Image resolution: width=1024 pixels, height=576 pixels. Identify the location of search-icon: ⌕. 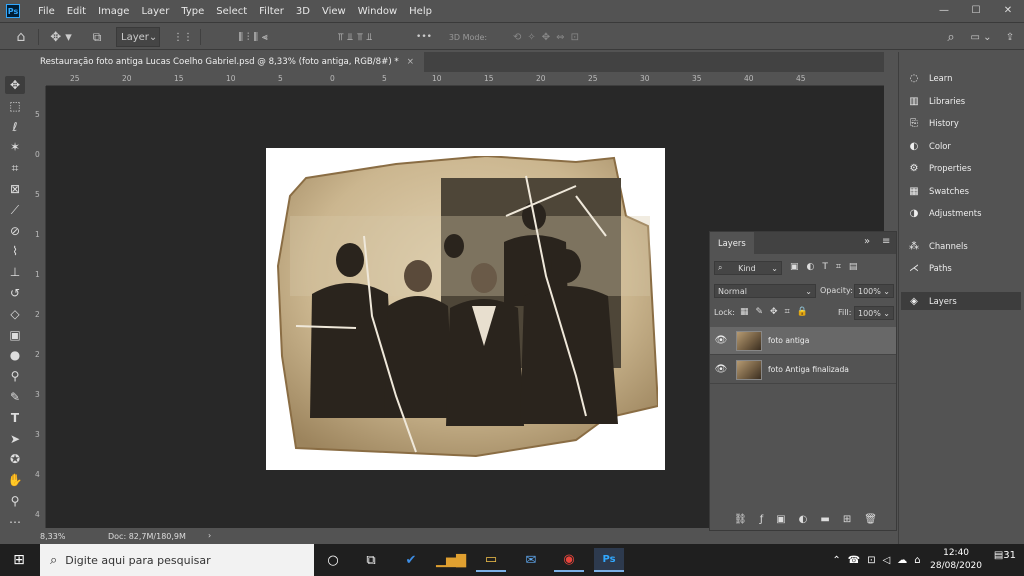
(951, 37).